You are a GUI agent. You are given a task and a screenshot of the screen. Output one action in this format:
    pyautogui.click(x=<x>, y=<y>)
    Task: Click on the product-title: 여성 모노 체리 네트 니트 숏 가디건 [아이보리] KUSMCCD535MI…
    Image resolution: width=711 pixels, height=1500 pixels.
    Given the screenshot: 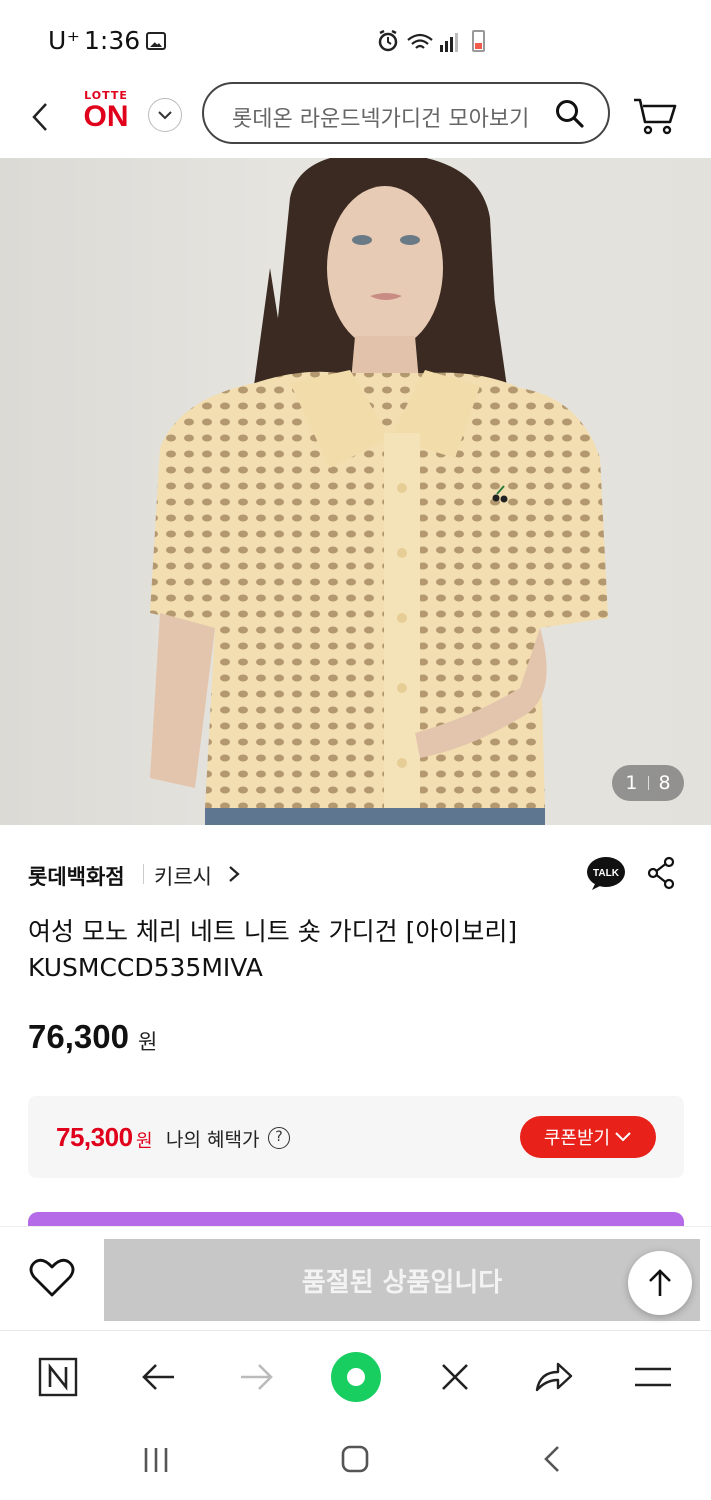 What is the action you would take?
    pyautogui.click(x=348, y=950)
    